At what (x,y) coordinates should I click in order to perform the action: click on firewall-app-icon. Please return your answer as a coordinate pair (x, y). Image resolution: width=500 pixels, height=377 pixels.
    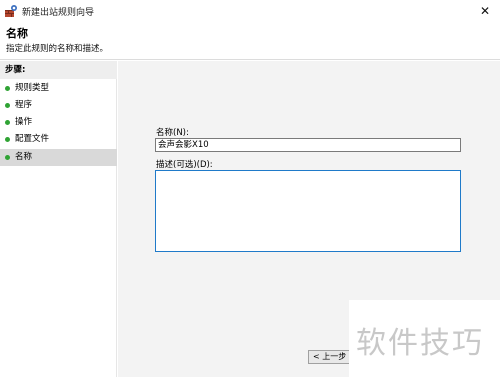
    Looking at the image, I should click on (11, 11).